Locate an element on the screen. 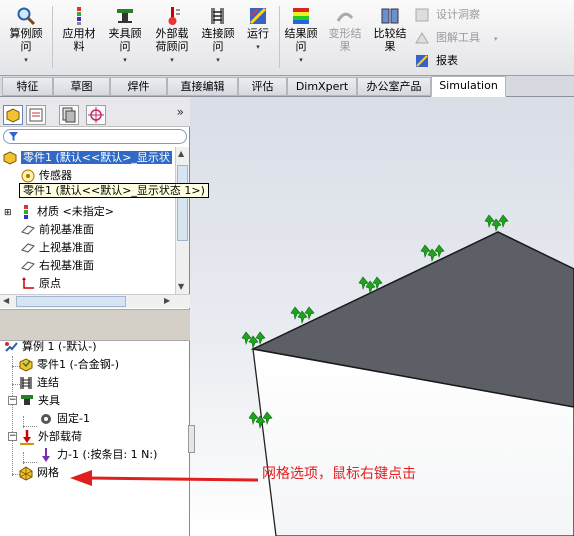  tooltip: 零件1 (默认<<默认>_显示状态 1>) is located at coordinates (114, 190).